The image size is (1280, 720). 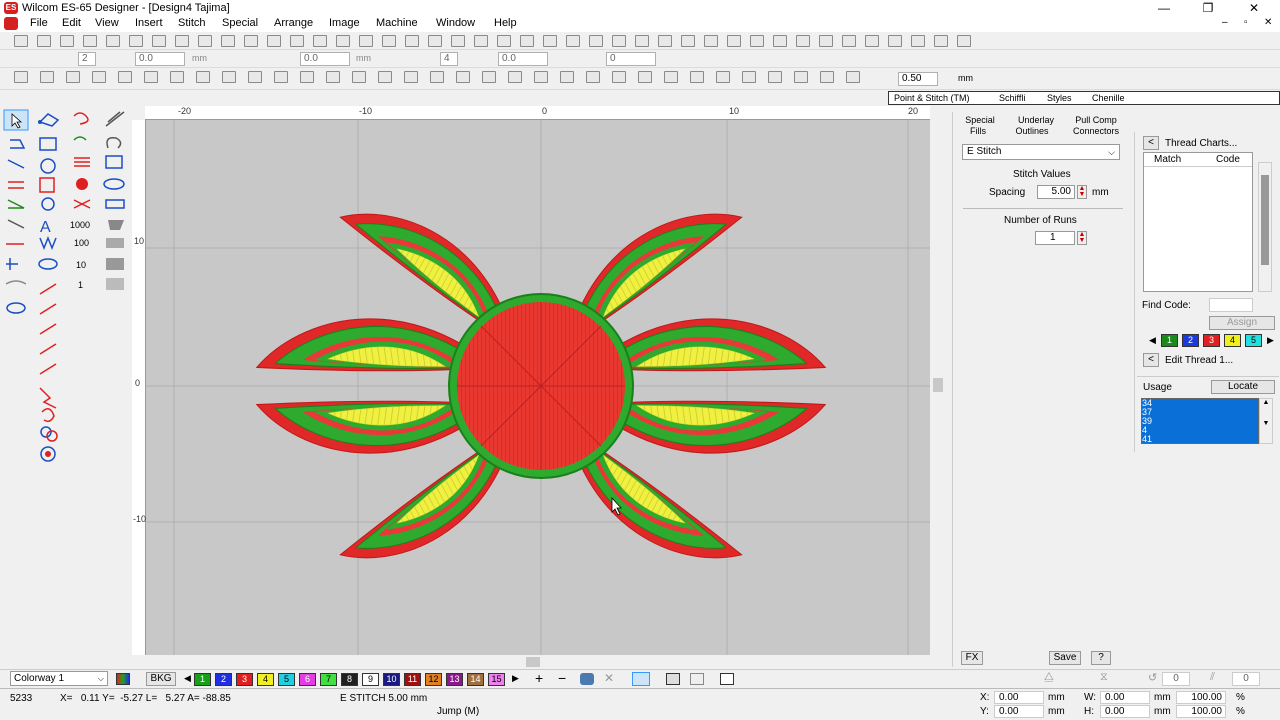 What do you see at coordinates (286, 679) in the screenshot?
I see `palette-swatch: 5` at bounding box center [286, 679].